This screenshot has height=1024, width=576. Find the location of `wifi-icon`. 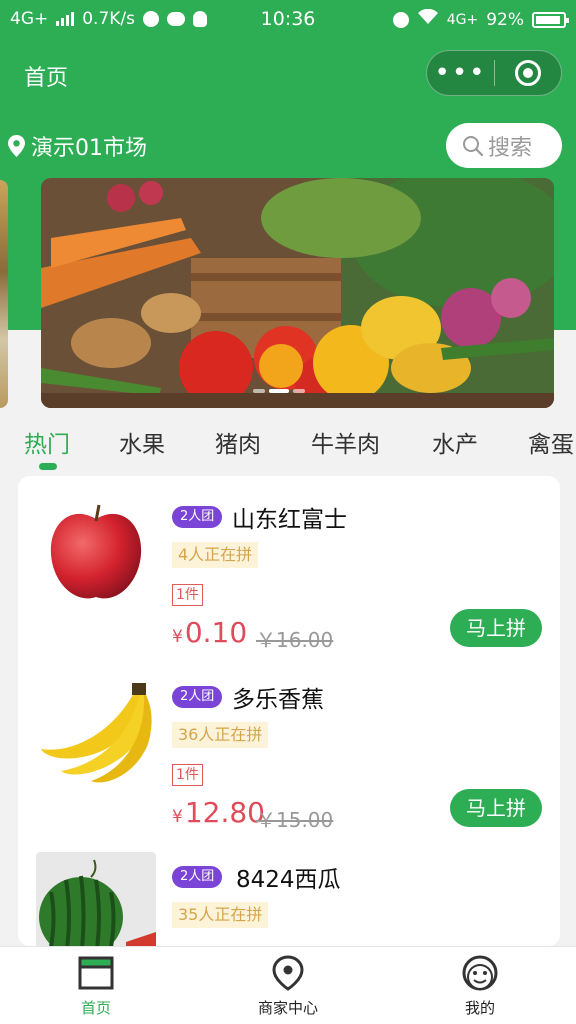

wifi-icon is located at coordinates (428, 19).